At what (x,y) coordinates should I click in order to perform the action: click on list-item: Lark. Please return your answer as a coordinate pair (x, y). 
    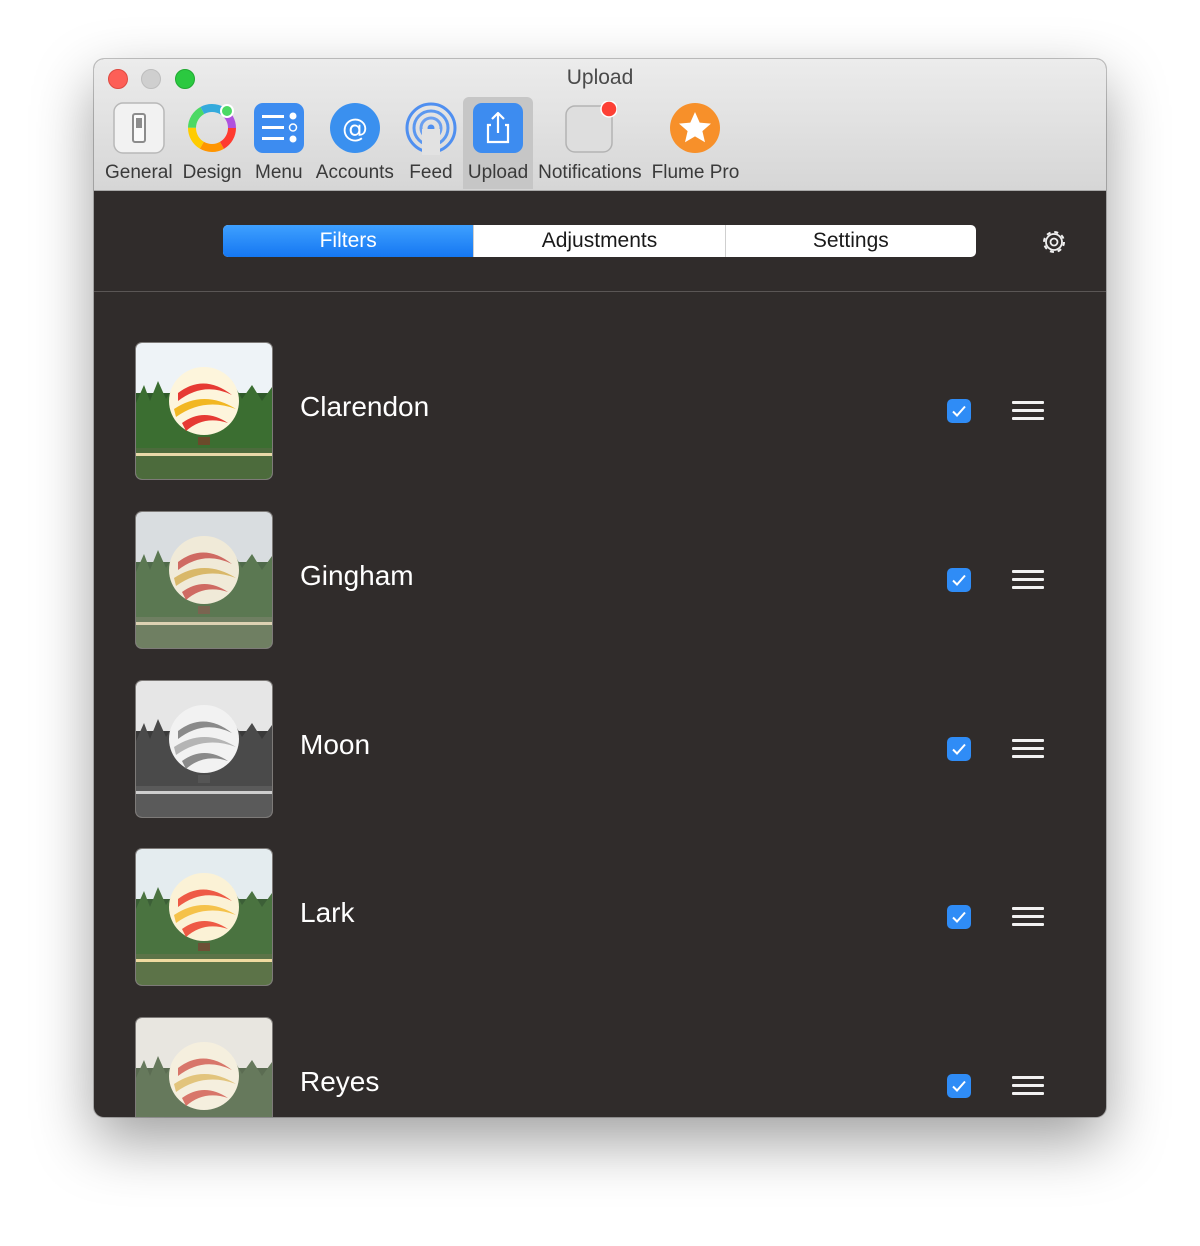
    Looking at the image, I should click on (600, 917).